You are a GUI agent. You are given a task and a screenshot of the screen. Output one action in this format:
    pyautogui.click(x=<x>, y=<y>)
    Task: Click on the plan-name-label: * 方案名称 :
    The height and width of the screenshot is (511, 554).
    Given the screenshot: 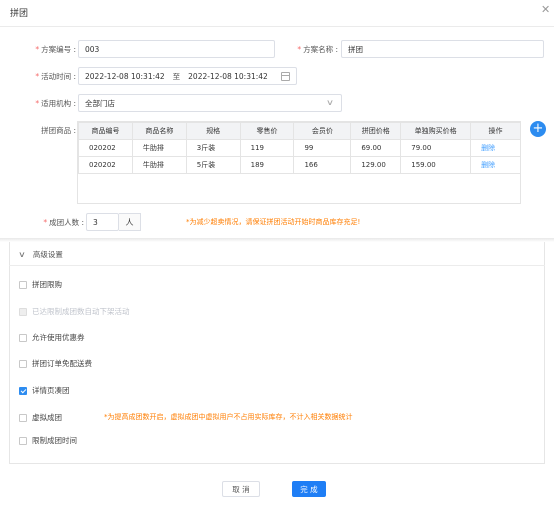 What is the action you would take?
    pyautogui.click(x=317, y=49)
    